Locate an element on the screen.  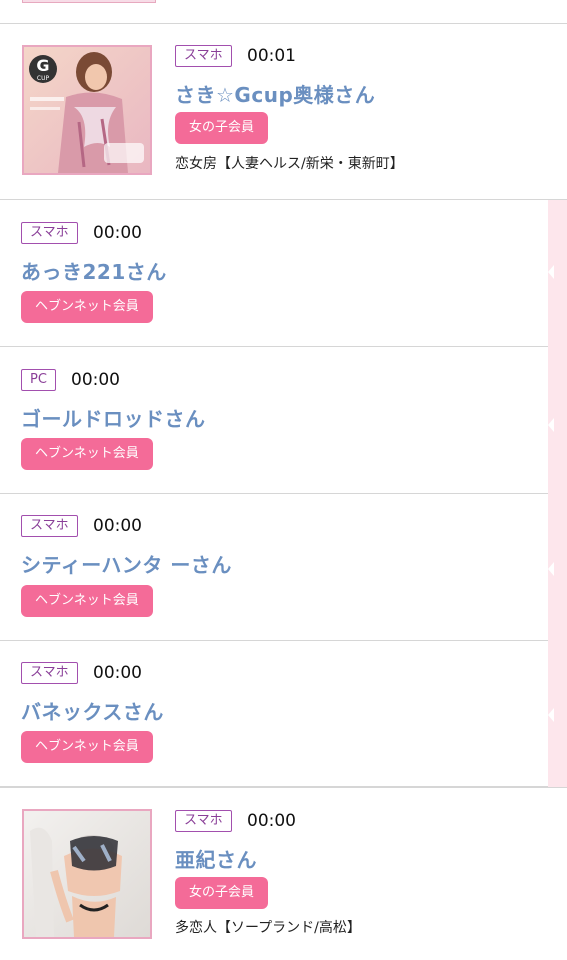
member-name-link: シティーハンタ ーさん is located at coordinates (126, 563).